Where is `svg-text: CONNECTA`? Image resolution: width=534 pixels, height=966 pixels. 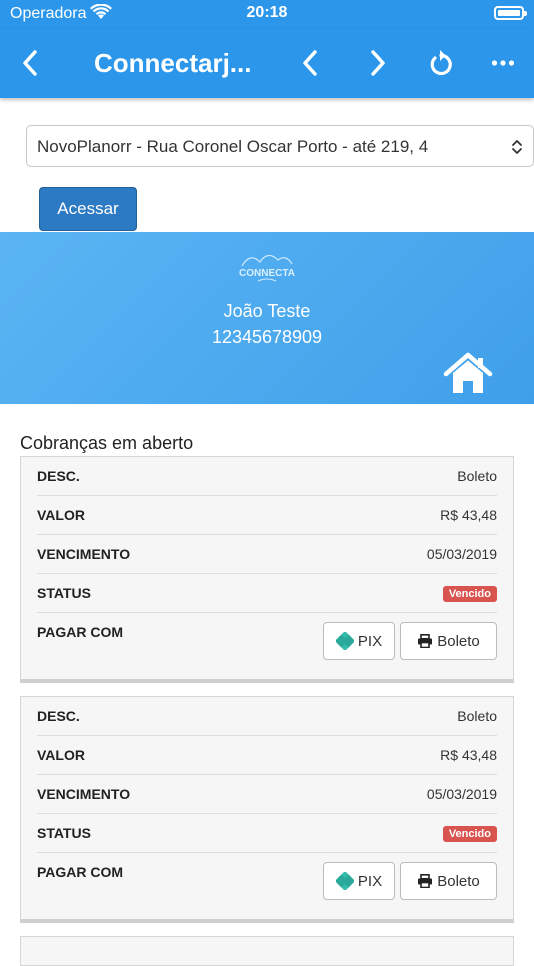
svg-text: CONNECTA is located at coordinates (267, 273).